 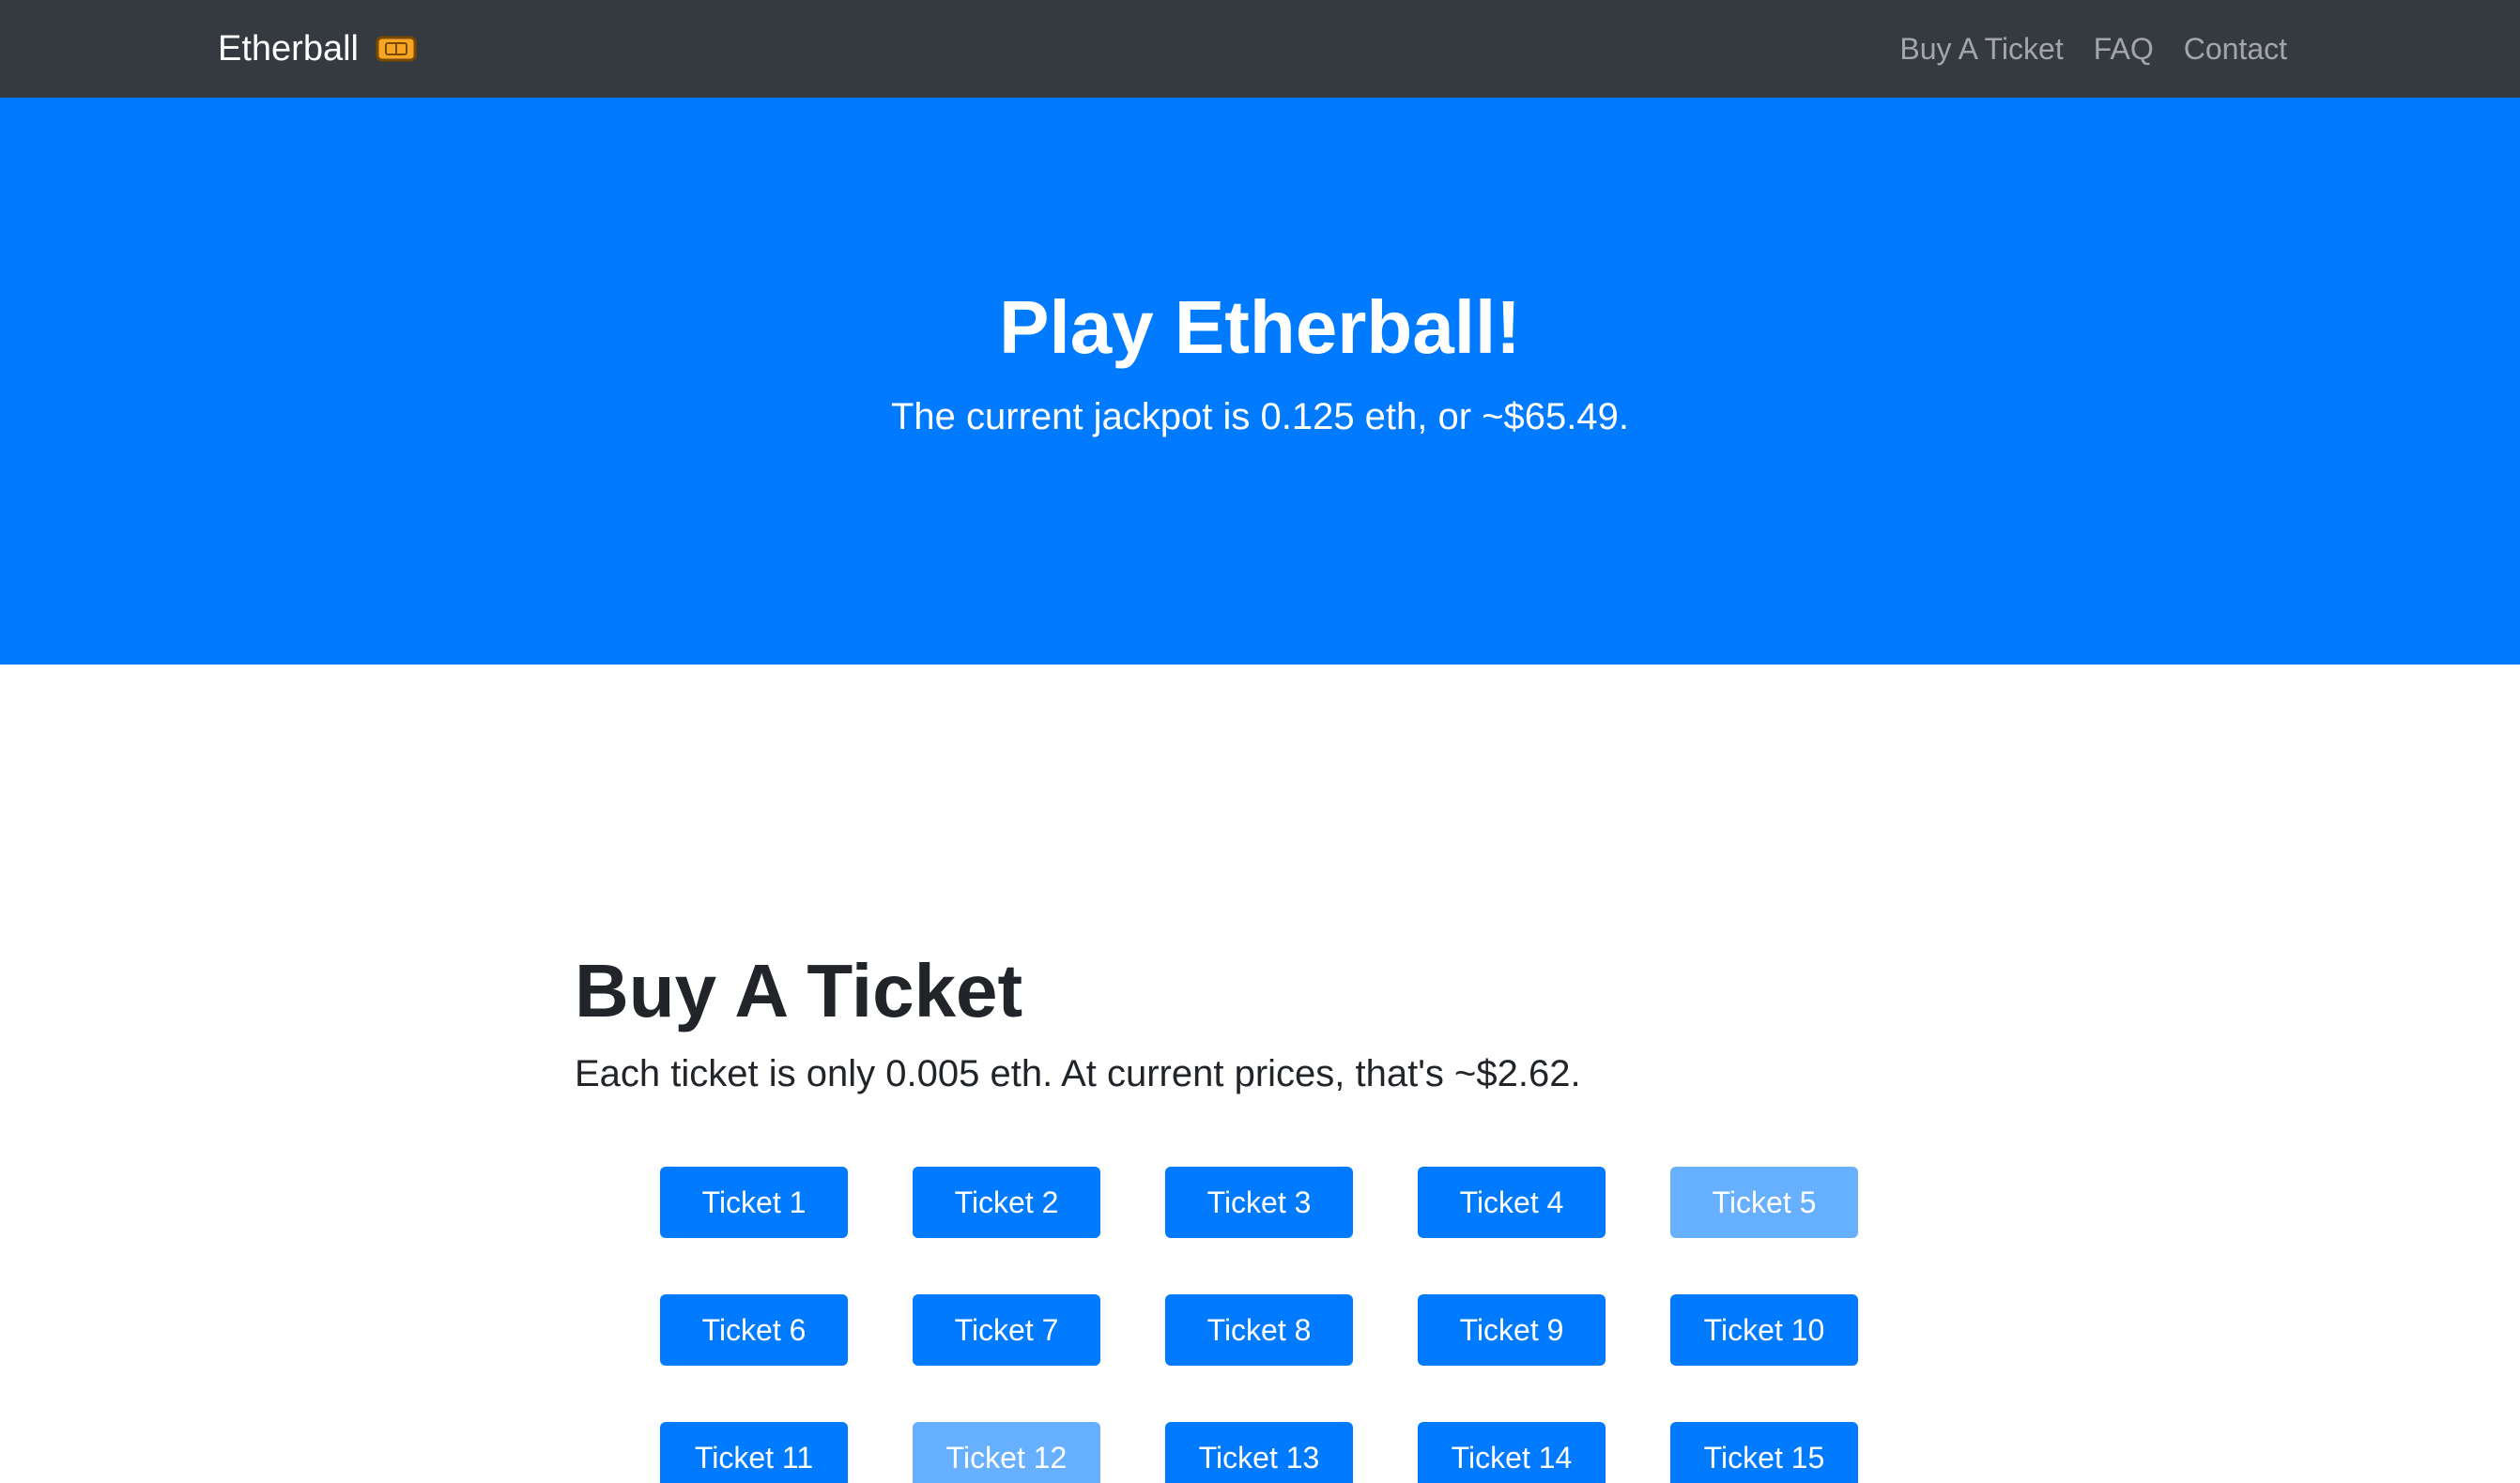 I want to click on ticket-button: Ticket 1, so click(x=754, y=1202).